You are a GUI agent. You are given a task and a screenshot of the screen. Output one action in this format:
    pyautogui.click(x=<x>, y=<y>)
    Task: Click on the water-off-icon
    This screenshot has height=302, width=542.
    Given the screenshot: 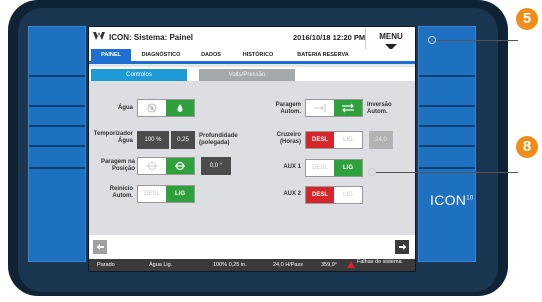 What is the action you would take?
    pyautogui.click(x=152, y=108)
    